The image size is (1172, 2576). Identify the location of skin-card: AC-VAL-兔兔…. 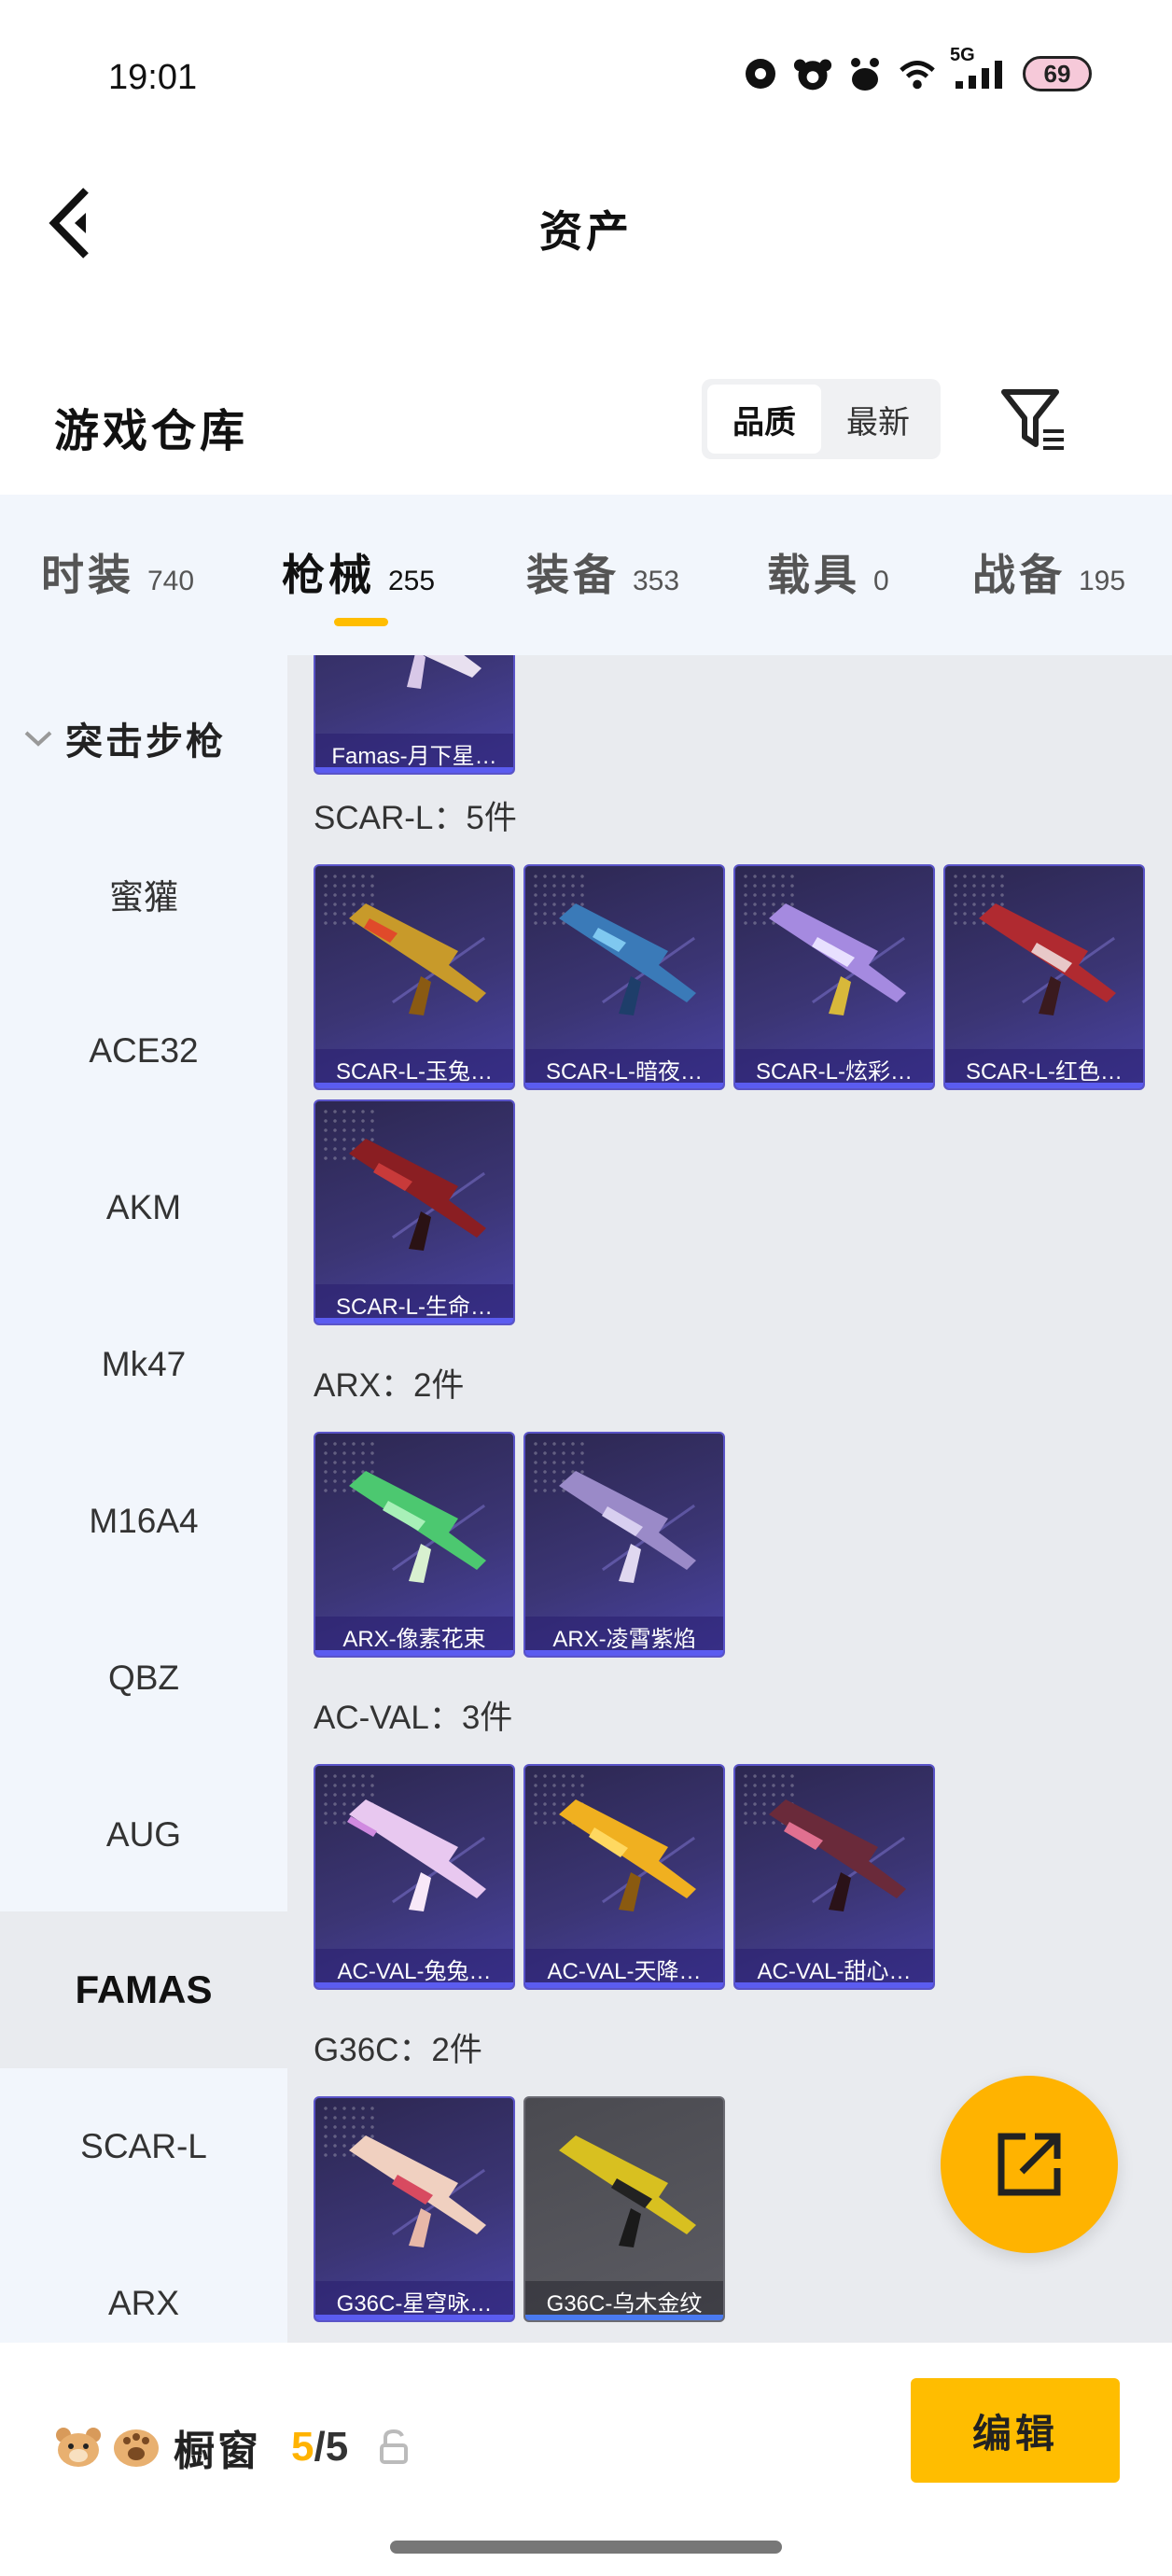
(414, 1877).